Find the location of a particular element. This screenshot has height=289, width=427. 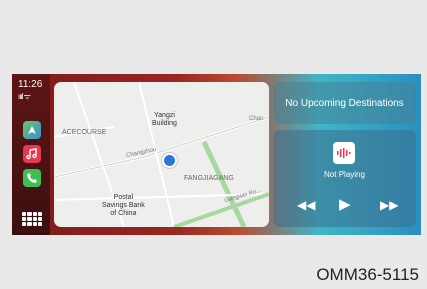

destinations-card: No Upcoming Destinations is located at coordinates (344, 103).